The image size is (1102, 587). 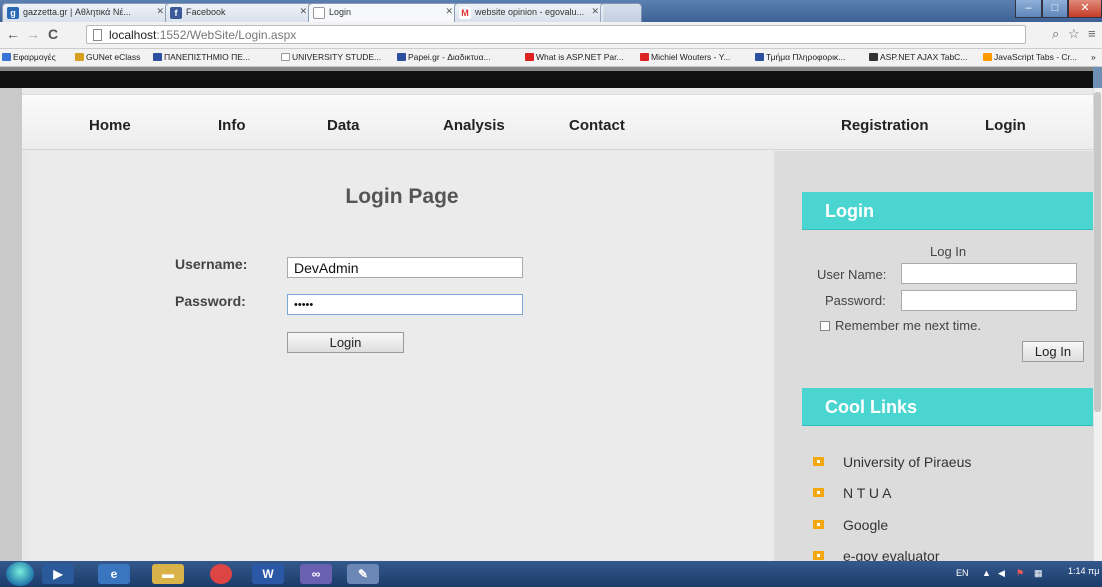 I want to click on password-label: Password:, so click(x=210, y=301).